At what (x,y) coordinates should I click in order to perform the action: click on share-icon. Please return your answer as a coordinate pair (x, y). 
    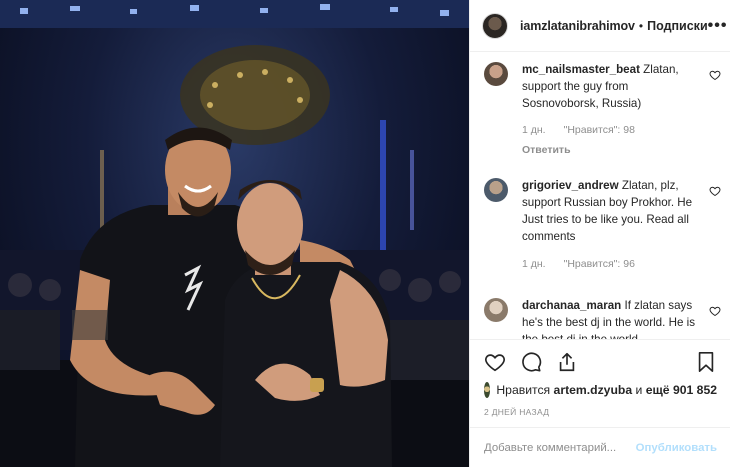
    Looking at the image, I should click on (567, 362).